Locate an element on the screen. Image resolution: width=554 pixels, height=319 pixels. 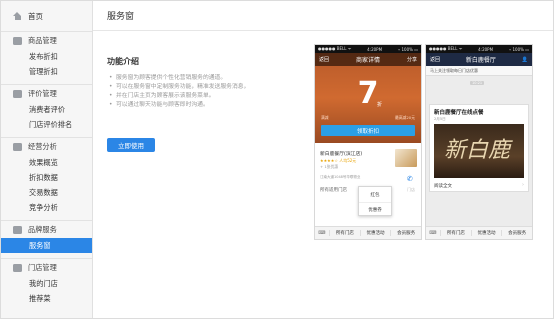
discount-value: 7 is located at coordinates (368, 93).